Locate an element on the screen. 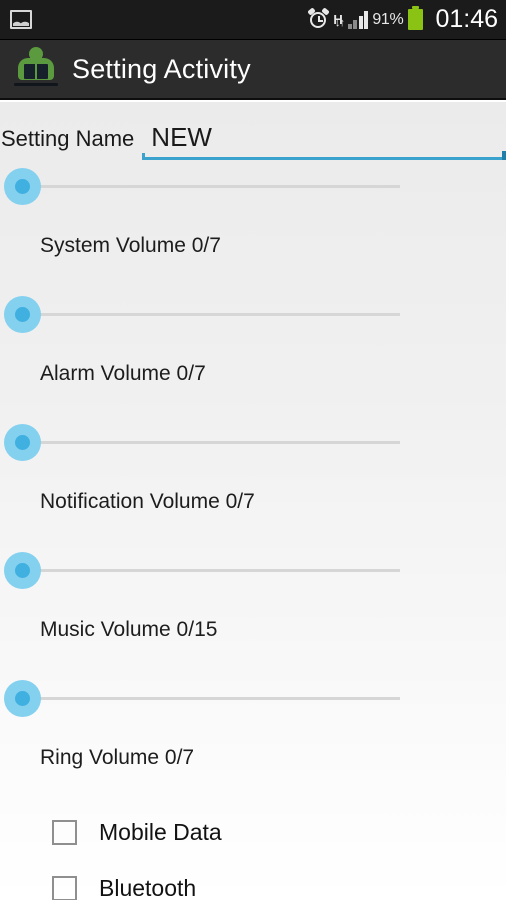 This screenshot has height=900, width=506. slider-label-ring-volume: Ring Volume 0/7 is located at coordinates (117, 757).